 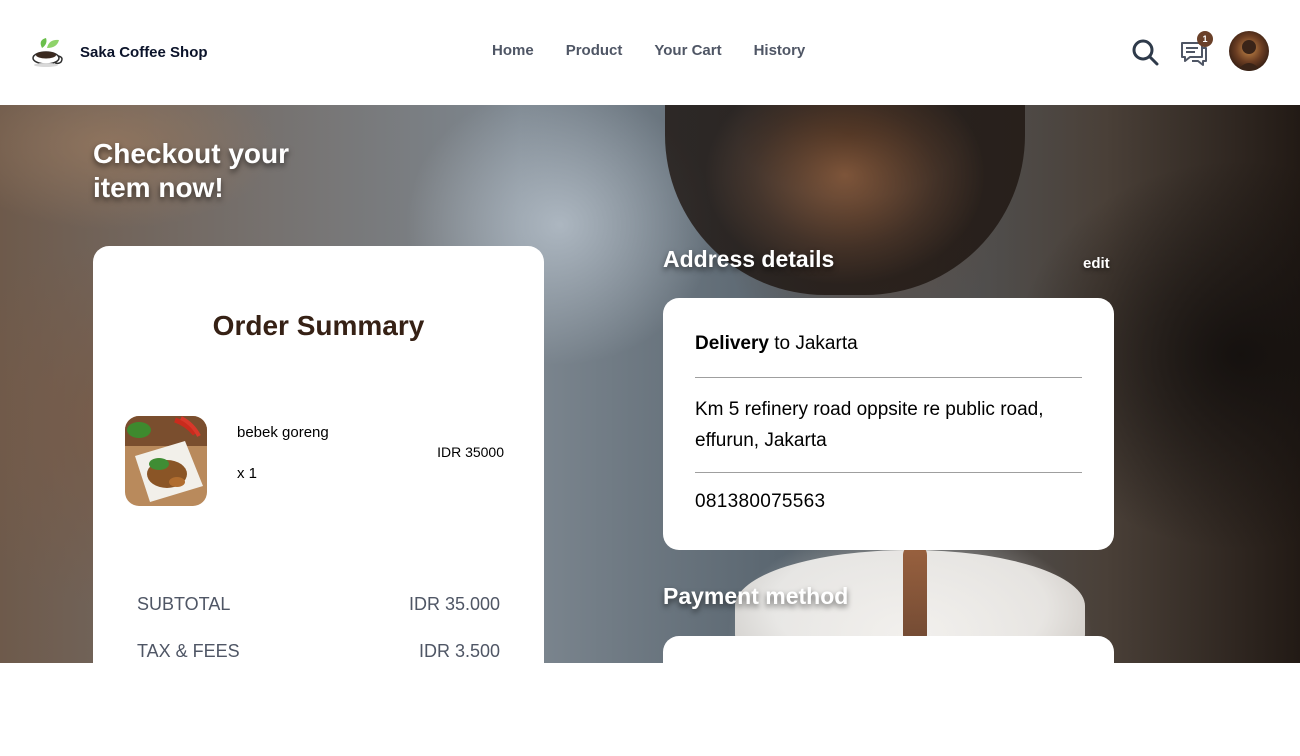 I want to click on edit-address-link: edit, so click(x=1096, y=263).